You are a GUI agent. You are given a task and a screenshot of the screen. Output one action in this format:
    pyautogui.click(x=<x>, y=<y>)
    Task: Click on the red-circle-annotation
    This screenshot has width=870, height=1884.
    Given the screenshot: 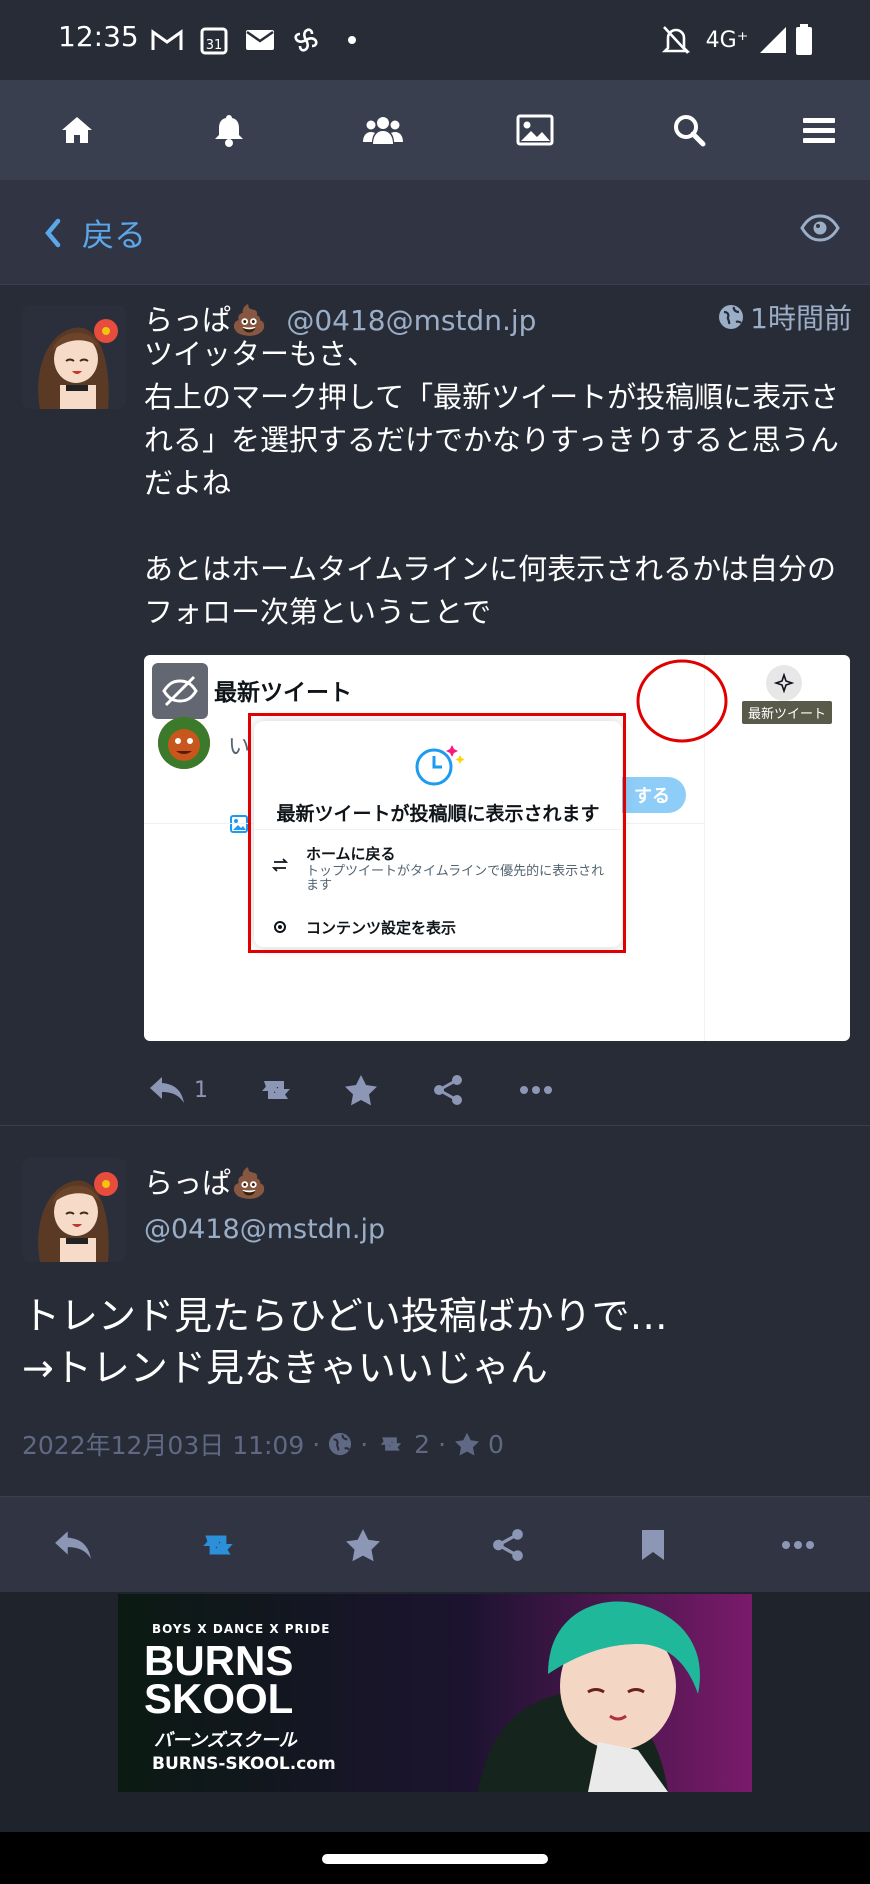 What is the action you would take?
    pyautogui.click(x=682, y=701)
    